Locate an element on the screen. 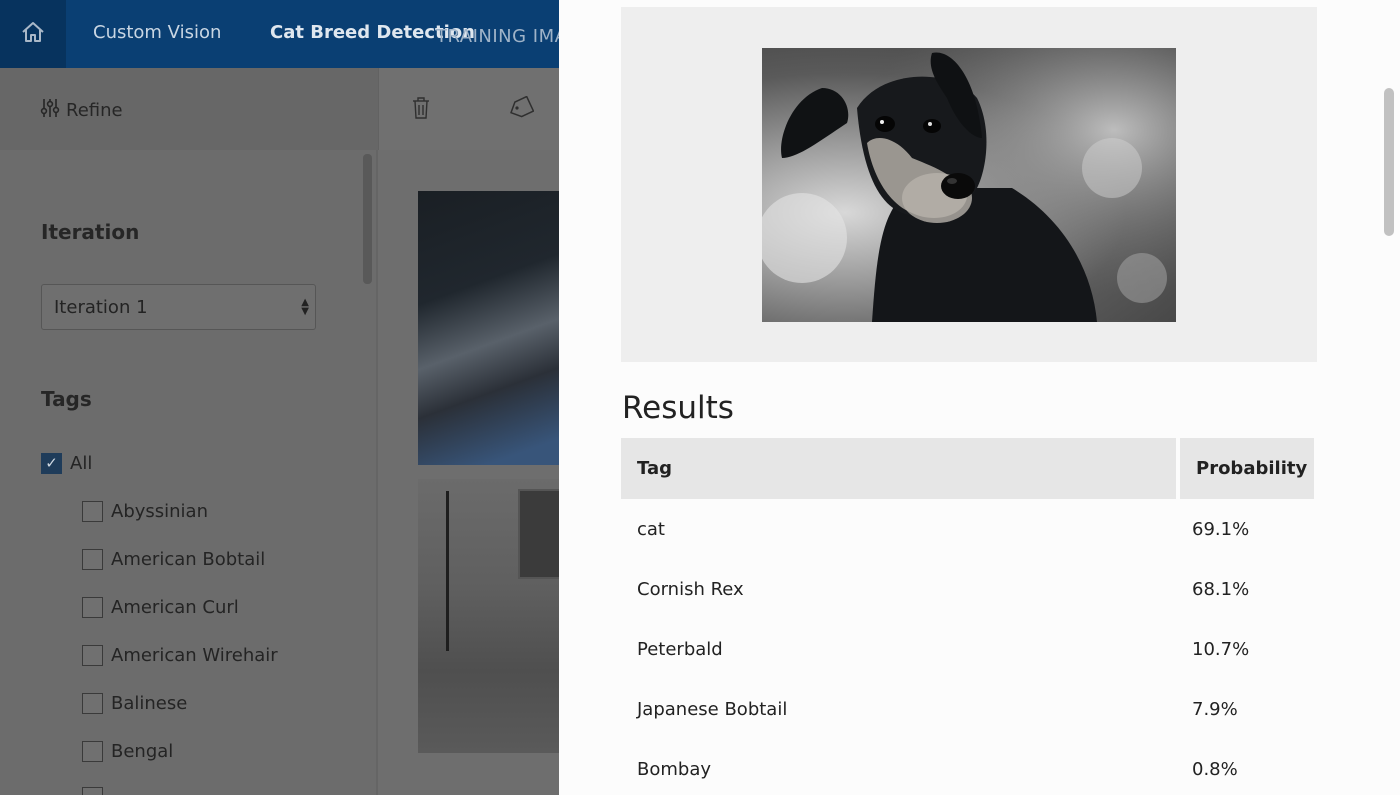 The width and height of the screenshot is (1400, 795). refine-button: Refine is located at coordinates (81, 110).